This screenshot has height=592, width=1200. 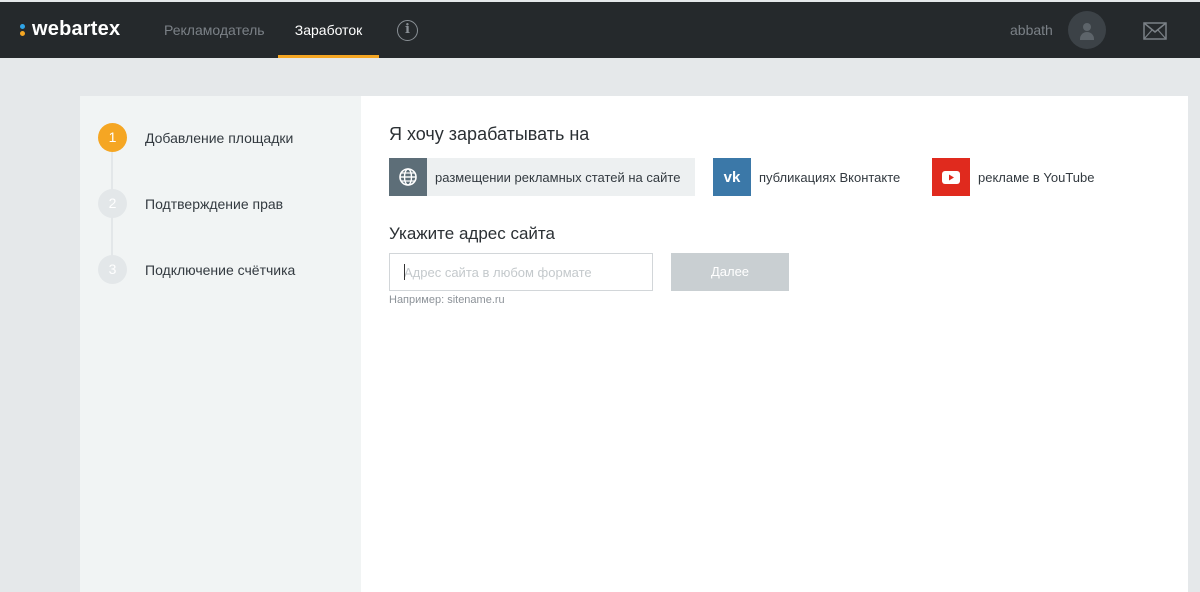 What do you see at coordinates (558, 177) in the screenshot?
I see `option-label: размещении рекламных статей на сайте` at bounding box center [558, 177].